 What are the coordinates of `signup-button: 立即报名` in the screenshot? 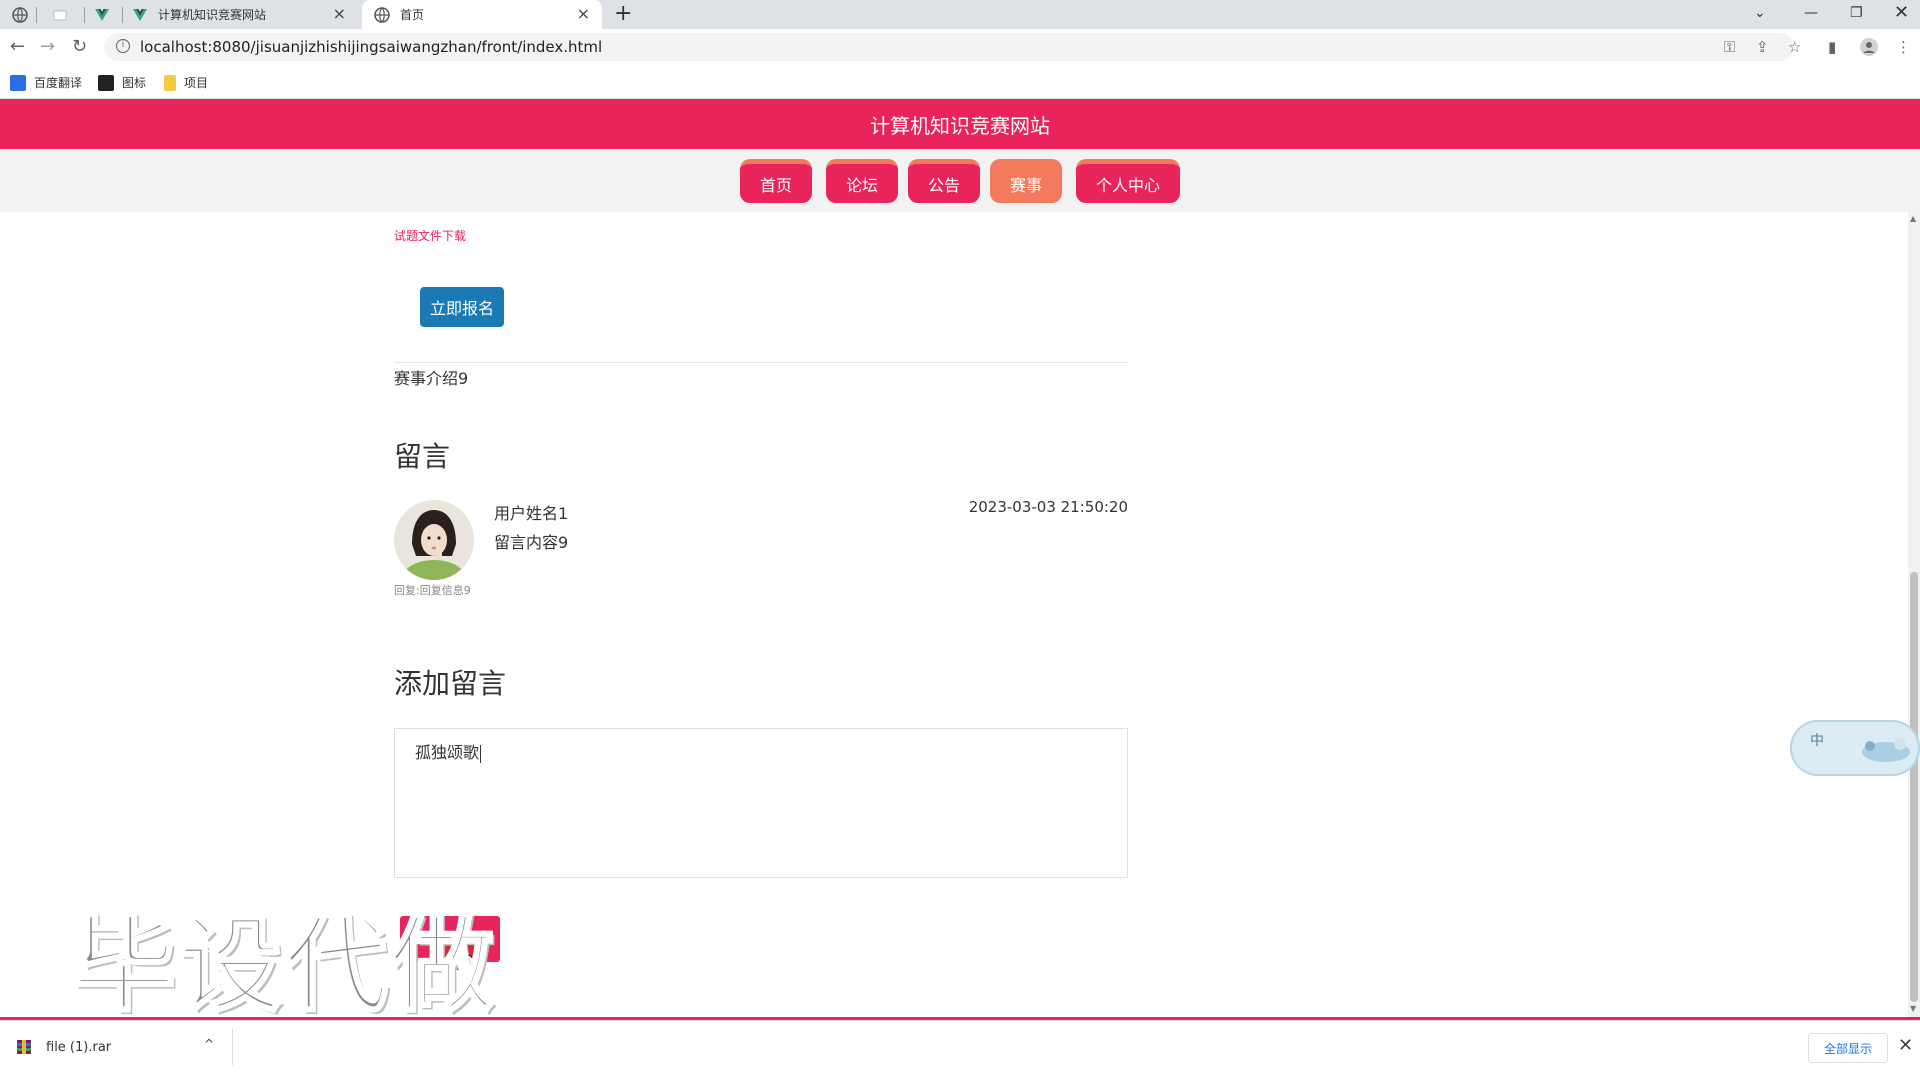 It's located at (462, 307).